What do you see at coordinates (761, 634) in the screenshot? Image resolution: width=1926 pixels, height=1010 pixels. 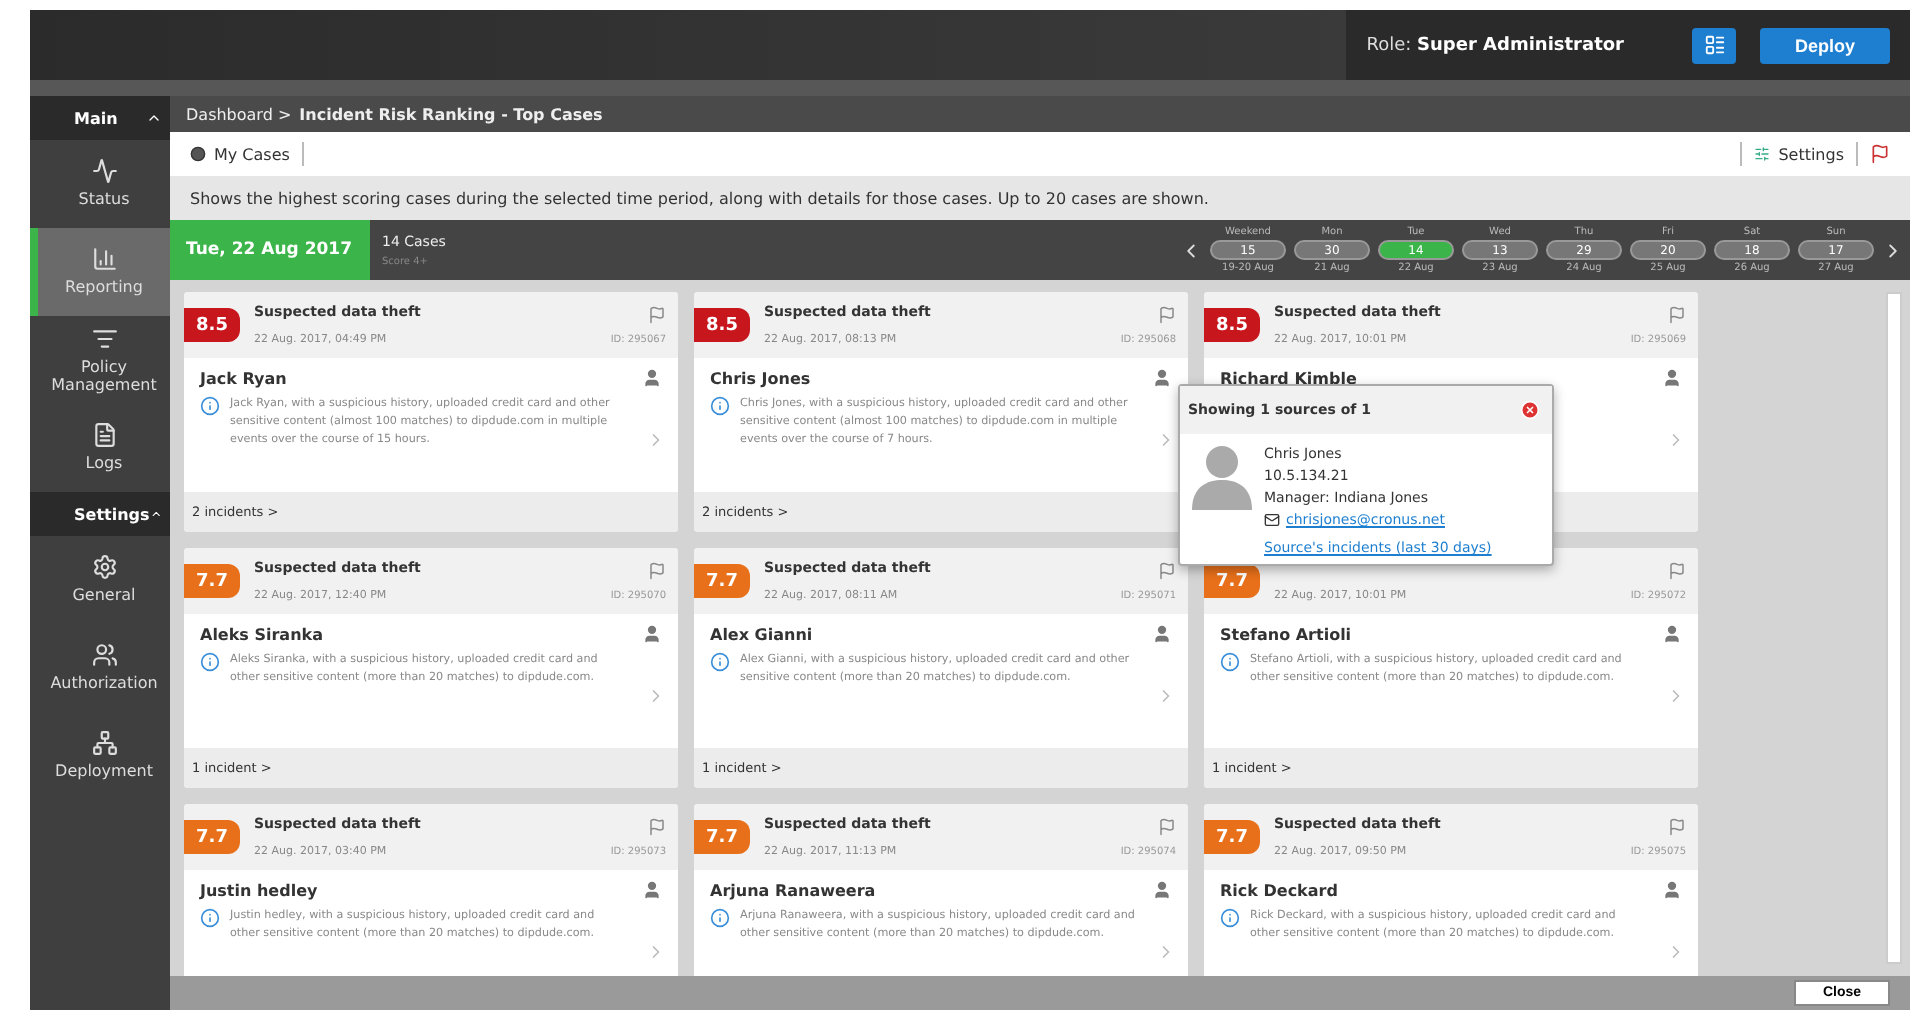 I see `person-name: Alex Gianni` at bounding box center [761, 634].